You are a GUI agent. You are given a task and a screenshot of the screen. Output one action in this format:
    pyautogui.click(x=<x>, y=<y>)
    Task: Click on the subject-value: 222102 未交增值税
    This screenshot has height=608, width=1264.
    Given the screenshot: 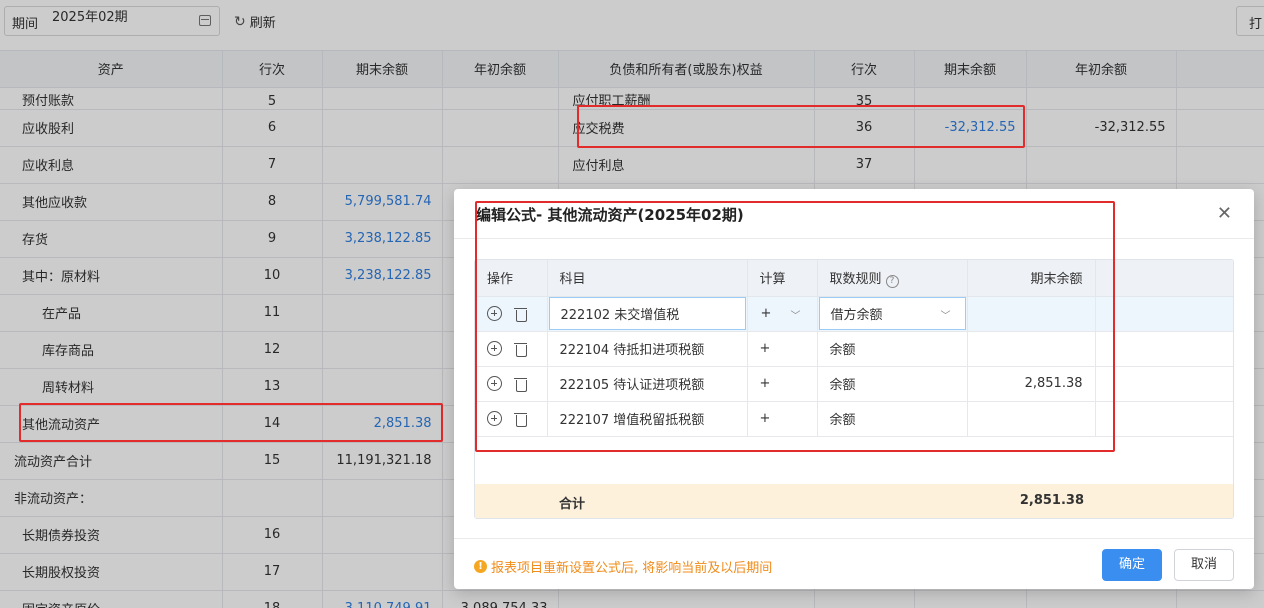 What is the action you would take?
    pyautogui.click(x=620, y=315)
    